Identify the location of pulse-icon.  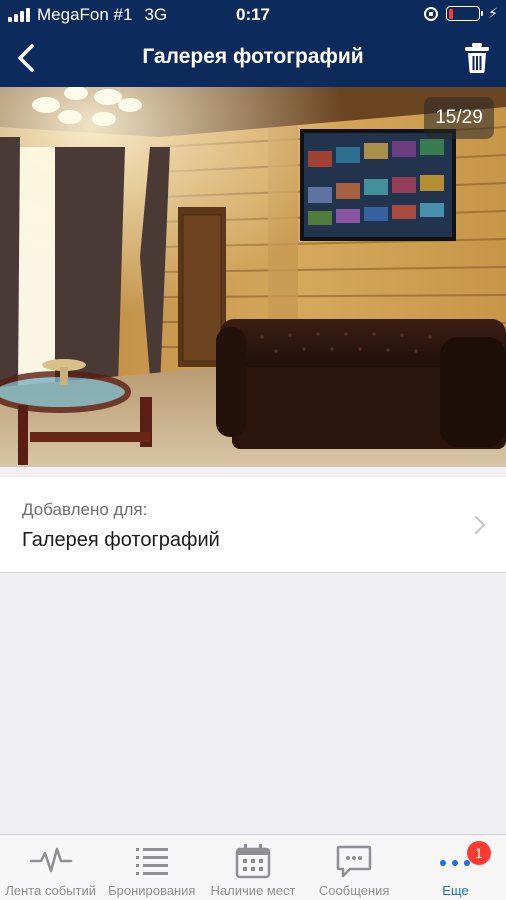
(50, 860).